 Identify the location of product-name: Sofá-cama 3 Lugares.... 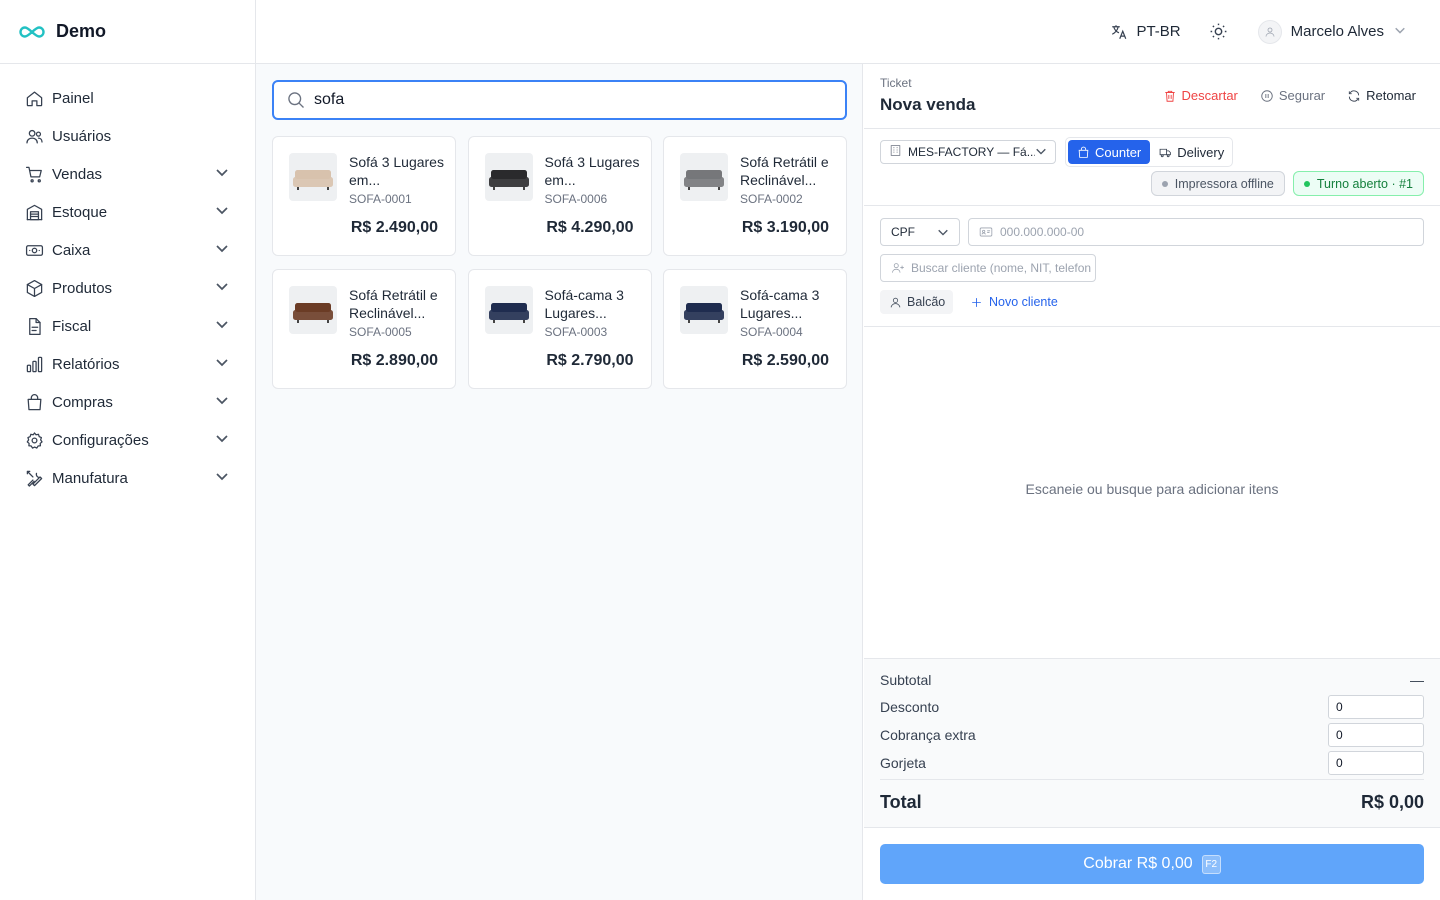
(584, 304).